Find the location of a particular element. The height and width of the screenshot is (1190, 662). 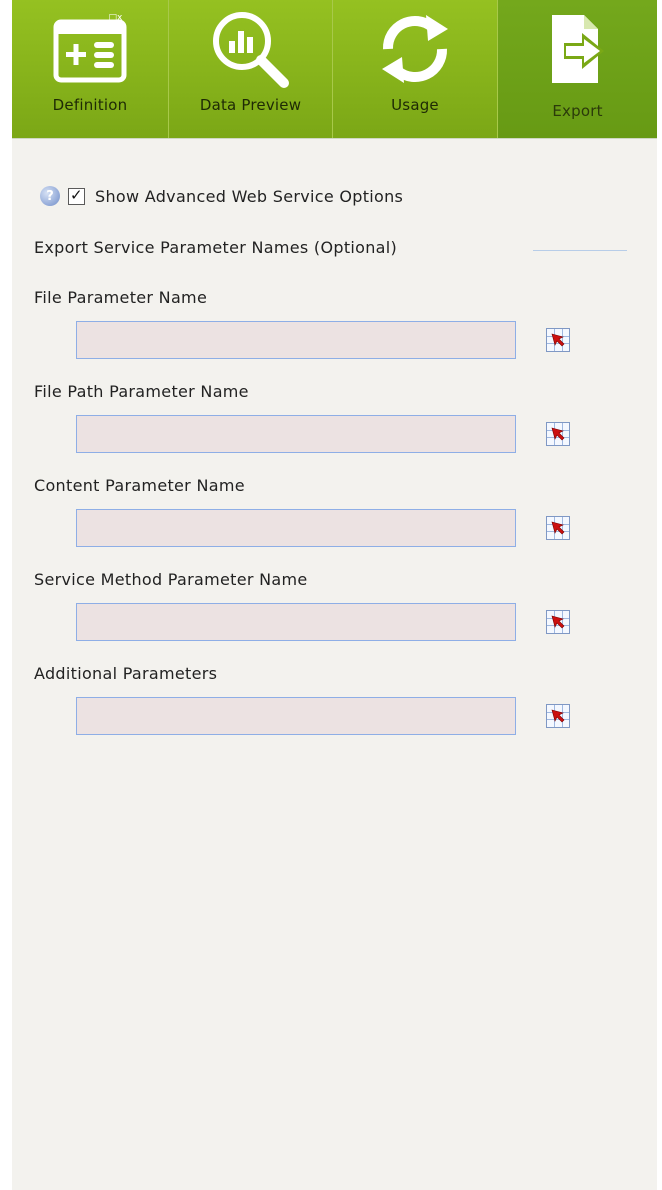

section-divider is located at coordinates (580, 250).